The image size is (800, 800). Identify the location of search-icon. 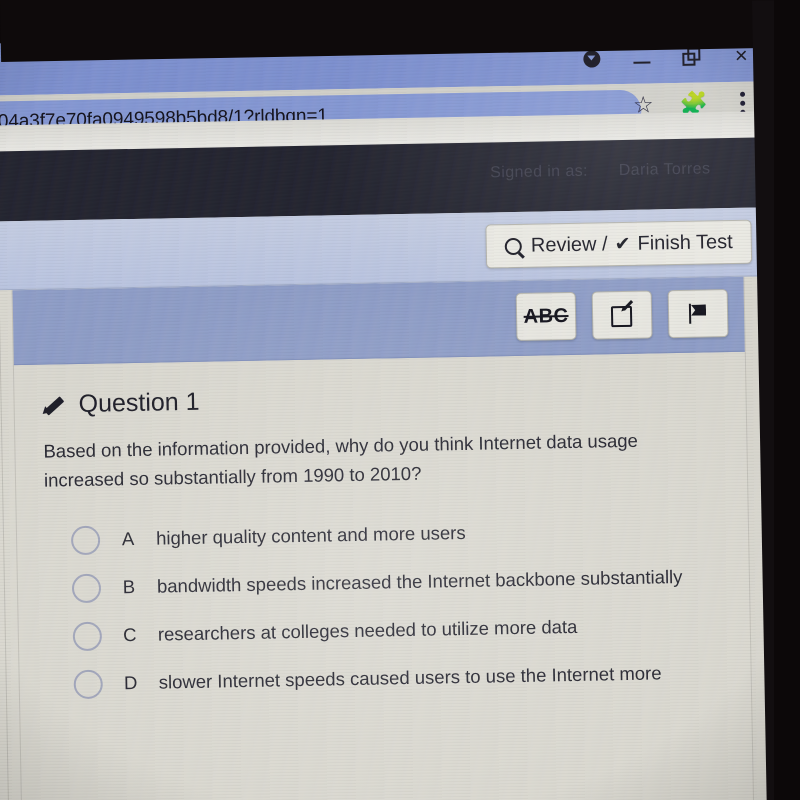
(513, 246).